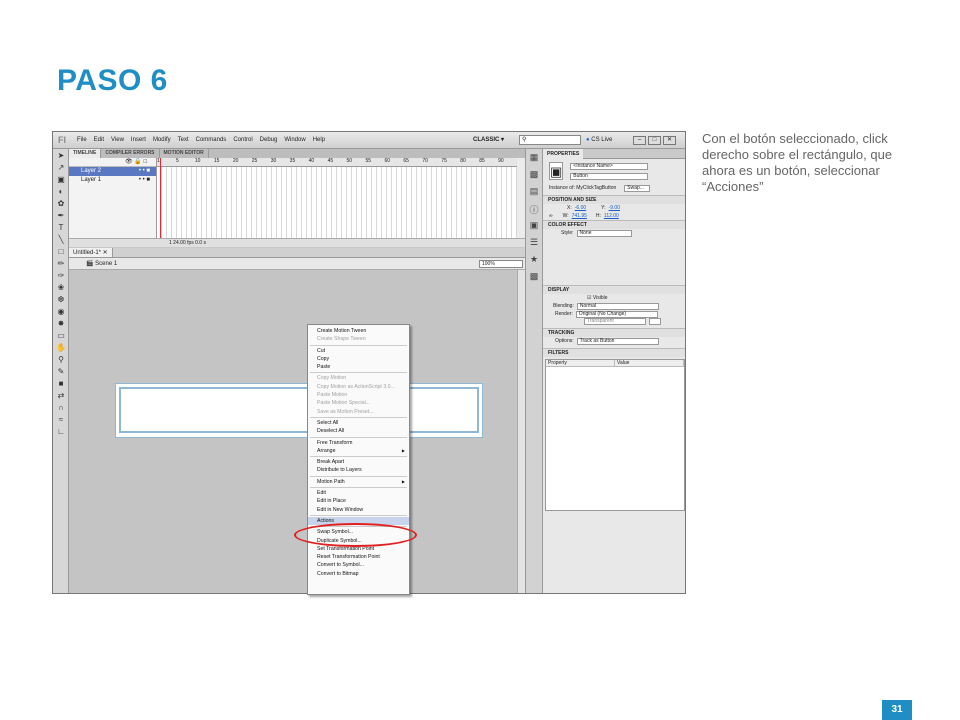  What do you see at coordinates (269, 140) in the screenshot?
I see `menu-item-debug: Debug` at bounding box center [269, 140].